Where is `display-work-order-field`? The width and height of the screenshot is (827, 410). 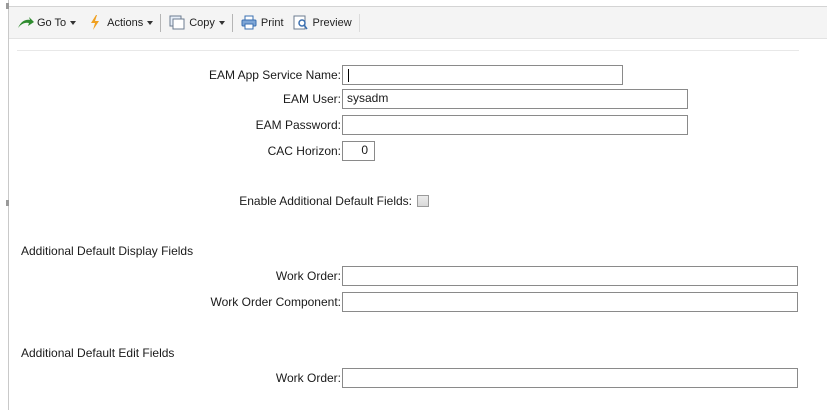 display-work-order-field is located at coordinates (570, 276).